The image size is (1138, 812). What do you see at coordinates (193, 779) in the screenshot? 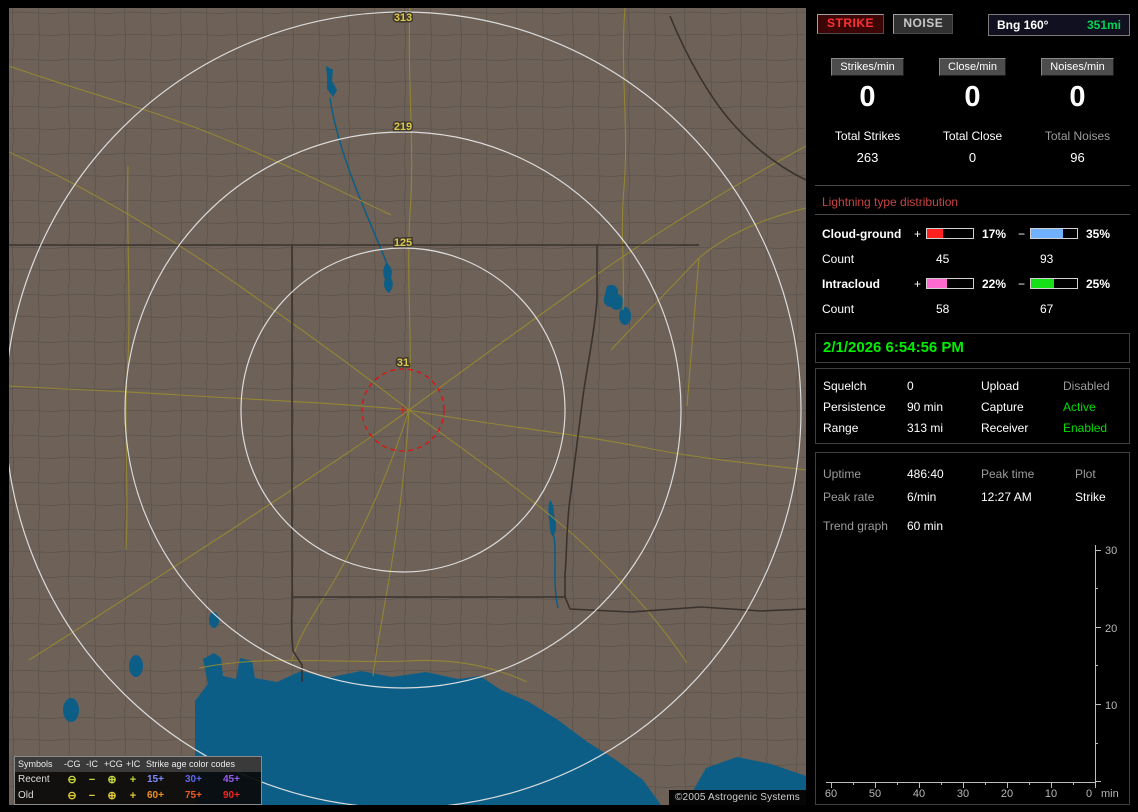
I see `legend-age-value: 30+` at bounding box center [193, 779].